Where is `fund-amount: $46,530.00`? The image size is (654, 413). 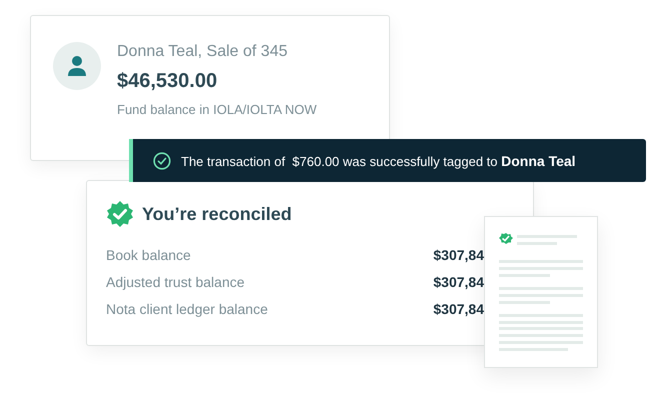
fund-amount: $46,530.00 is located at coordinates (167, 81).